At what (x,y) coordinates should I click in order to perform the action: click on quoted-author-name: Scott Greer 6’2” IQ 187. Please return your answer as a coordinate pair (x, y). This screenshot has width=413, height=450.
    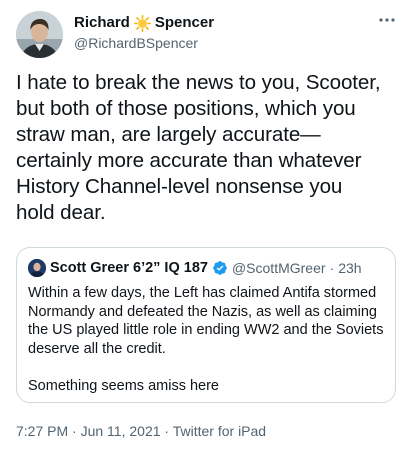
    Looking at the image, I should click on (129, 268).